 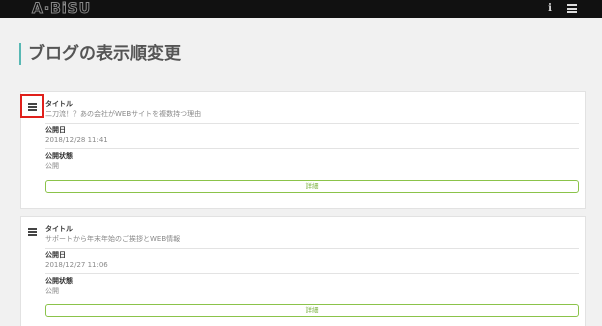 What do you see at coordinates (301, 9) in the screenshot?
I see `top-navigation-bar: A·BiSU i` at bounding box center [301, 9].